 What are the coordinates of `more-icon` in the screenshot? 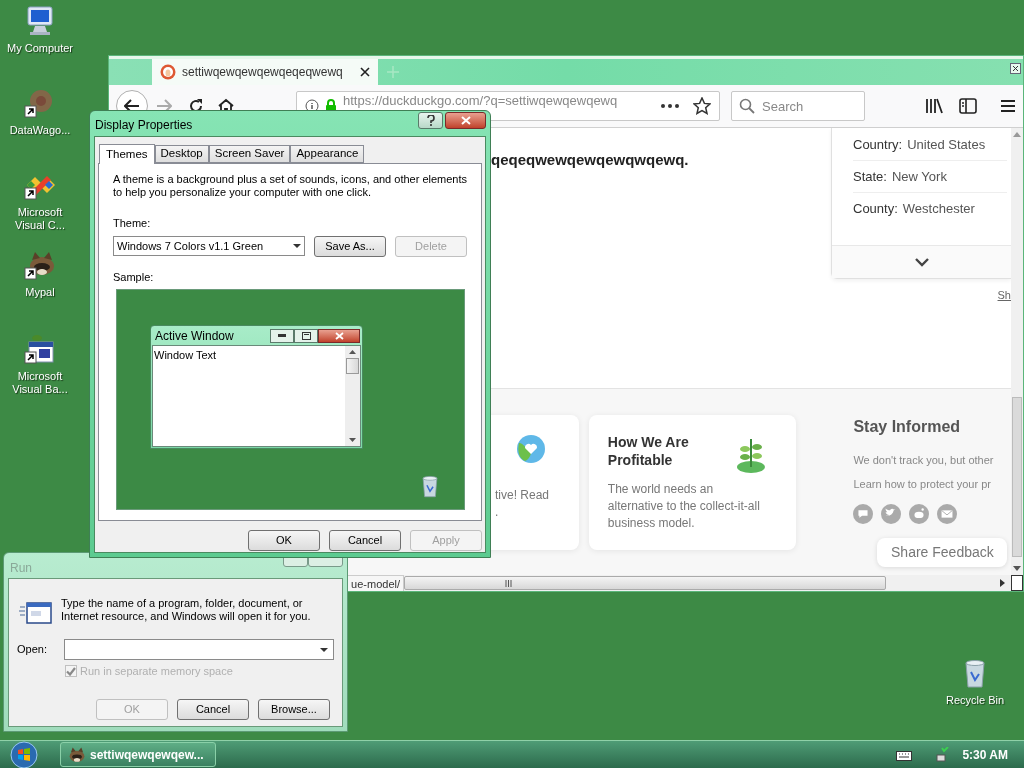 It's located at (670, 106).